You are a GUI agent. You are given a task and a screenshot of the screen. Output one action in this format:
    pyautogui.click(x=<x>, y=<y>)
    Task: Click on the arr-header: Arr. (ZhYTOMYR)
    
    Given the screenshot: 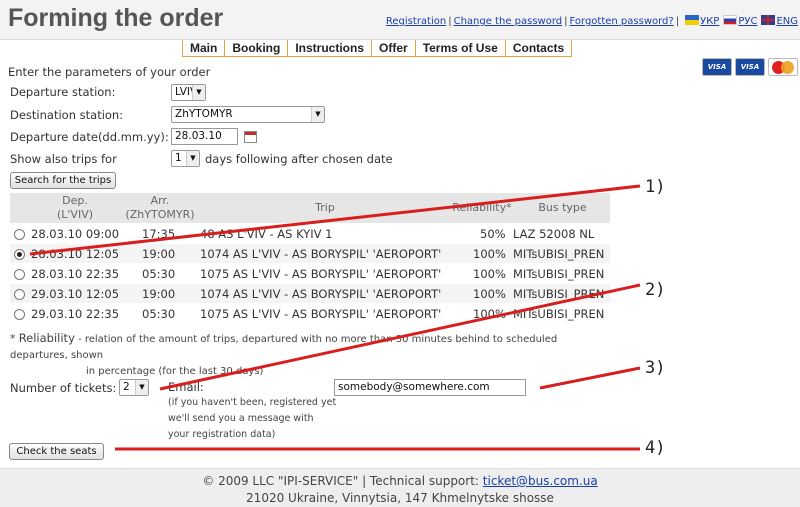 What is the action you would take?
    pyautogui.click(x=160, y=207)
    